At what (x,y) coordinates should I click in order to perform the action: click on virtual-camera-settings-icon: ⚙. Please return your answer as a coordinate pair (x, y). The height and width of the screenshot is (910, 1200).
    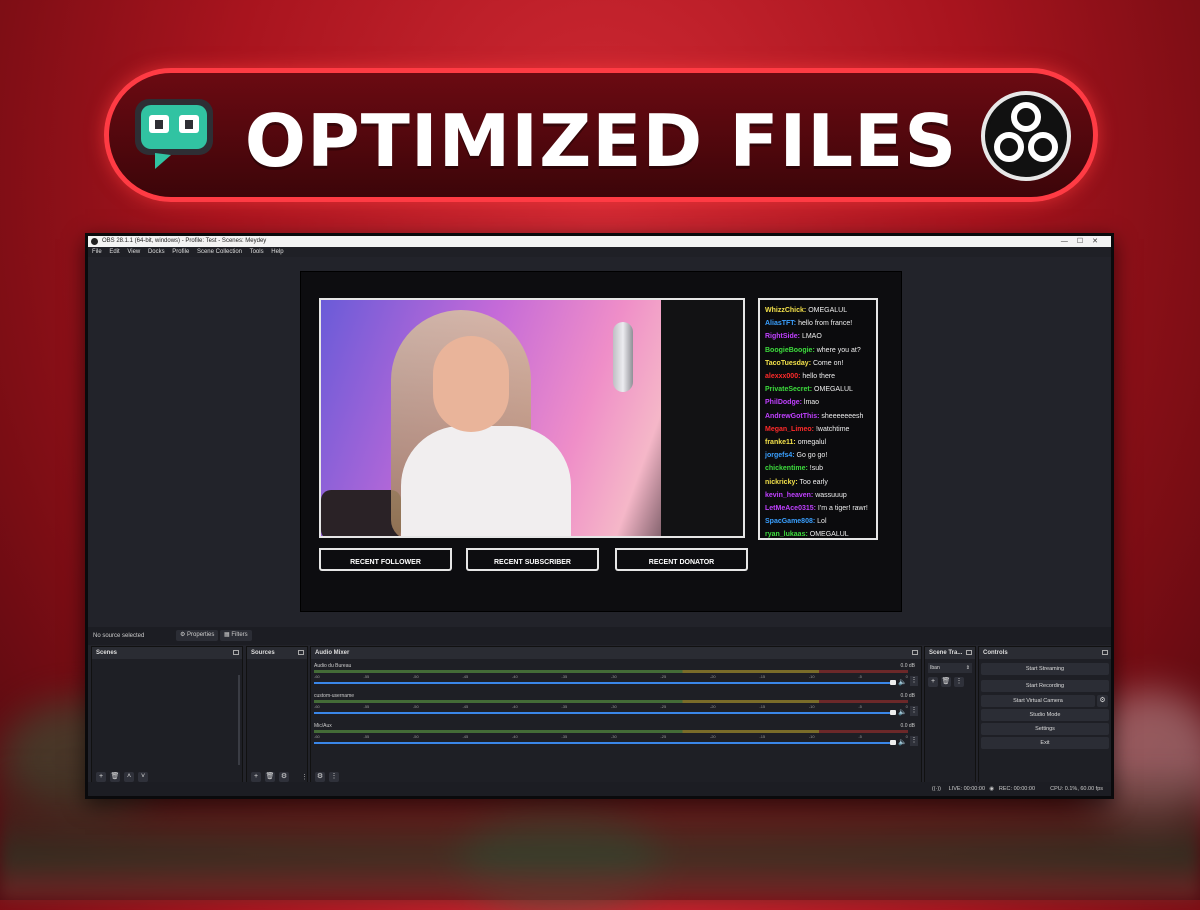
    Looking at the image, I should click on (1102, 701).